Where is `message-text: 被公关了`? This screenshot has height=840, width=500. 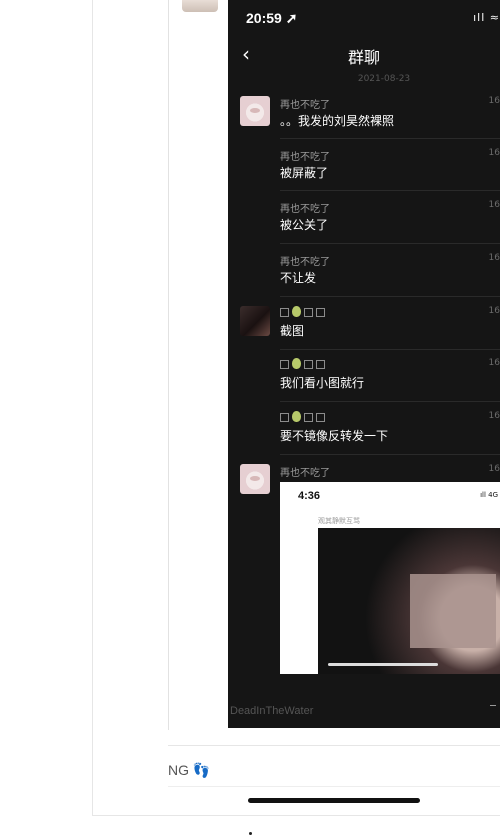
message-text: 被公关了 is located at coordinates (304, 225).